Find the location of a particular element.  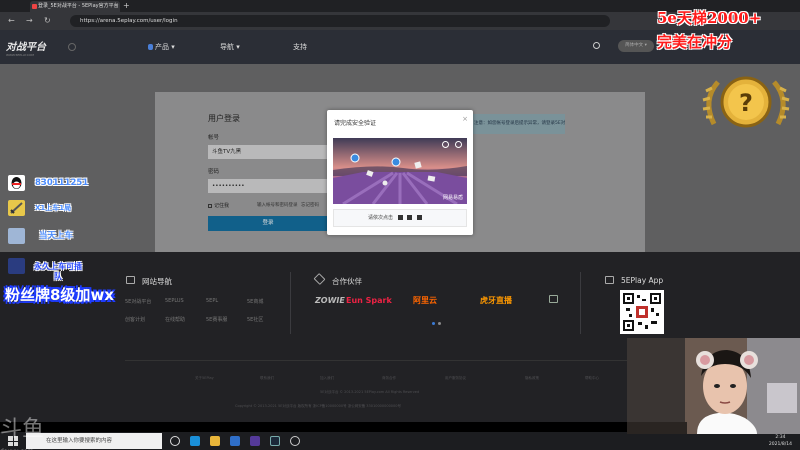

footer-link: 5E对战平台 is located at coordinates (138, 301).